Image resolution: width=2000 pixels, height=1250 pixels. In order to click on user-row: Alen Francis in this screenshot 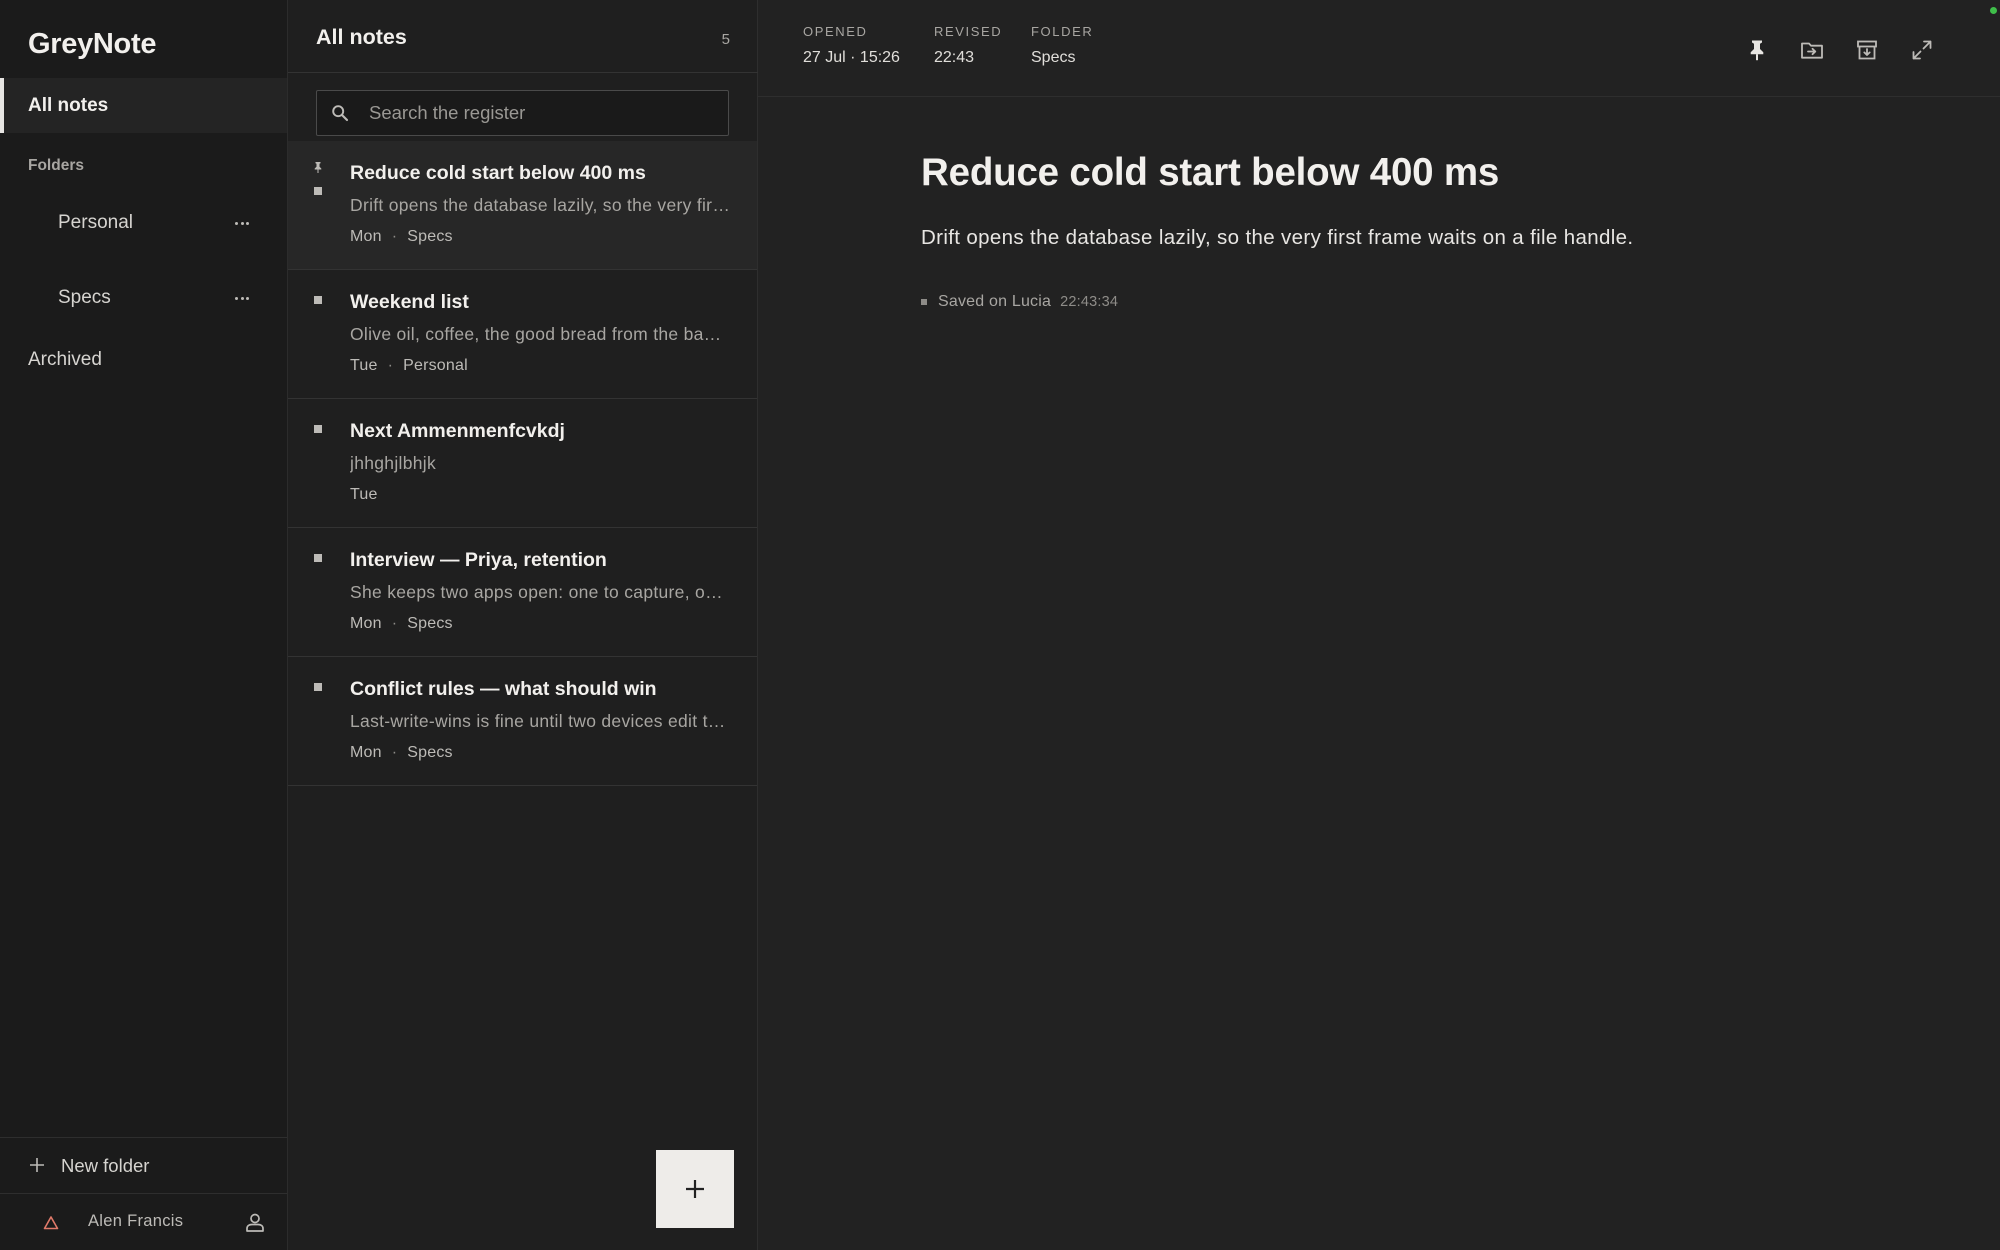, I will do `click(143, 1222)`.